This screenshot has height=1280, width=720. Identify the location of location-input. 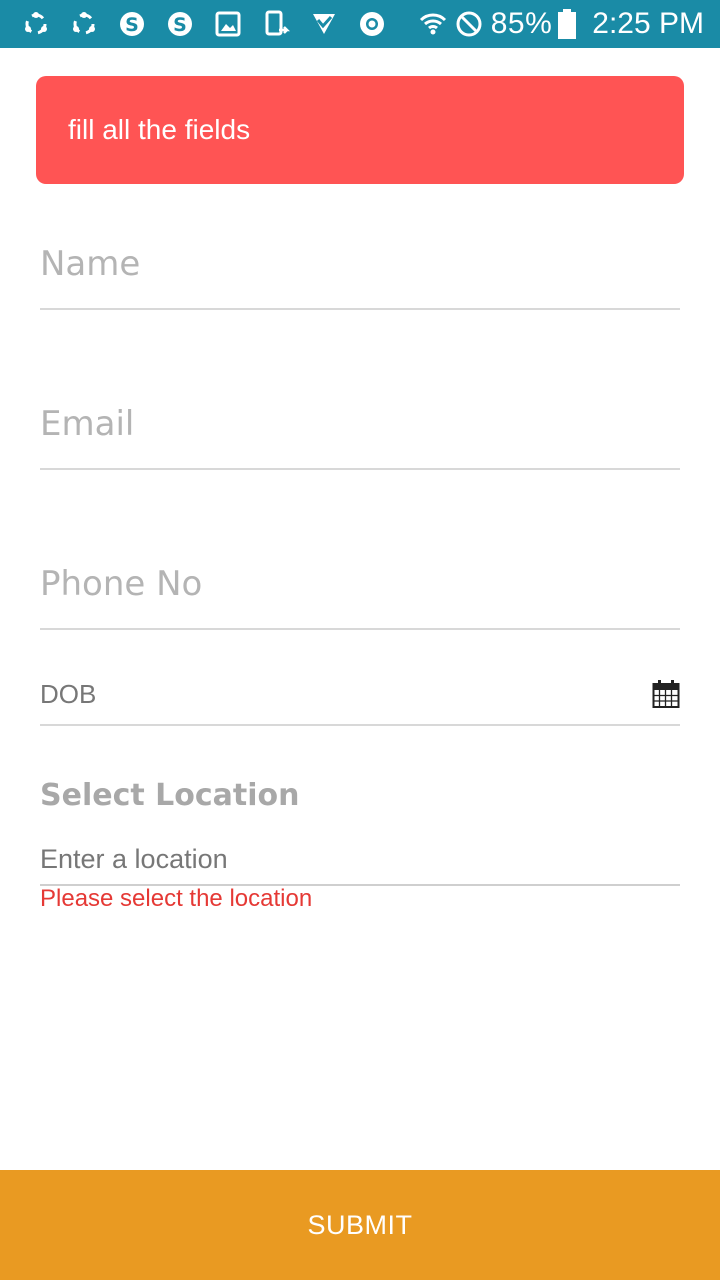
(360, 859).